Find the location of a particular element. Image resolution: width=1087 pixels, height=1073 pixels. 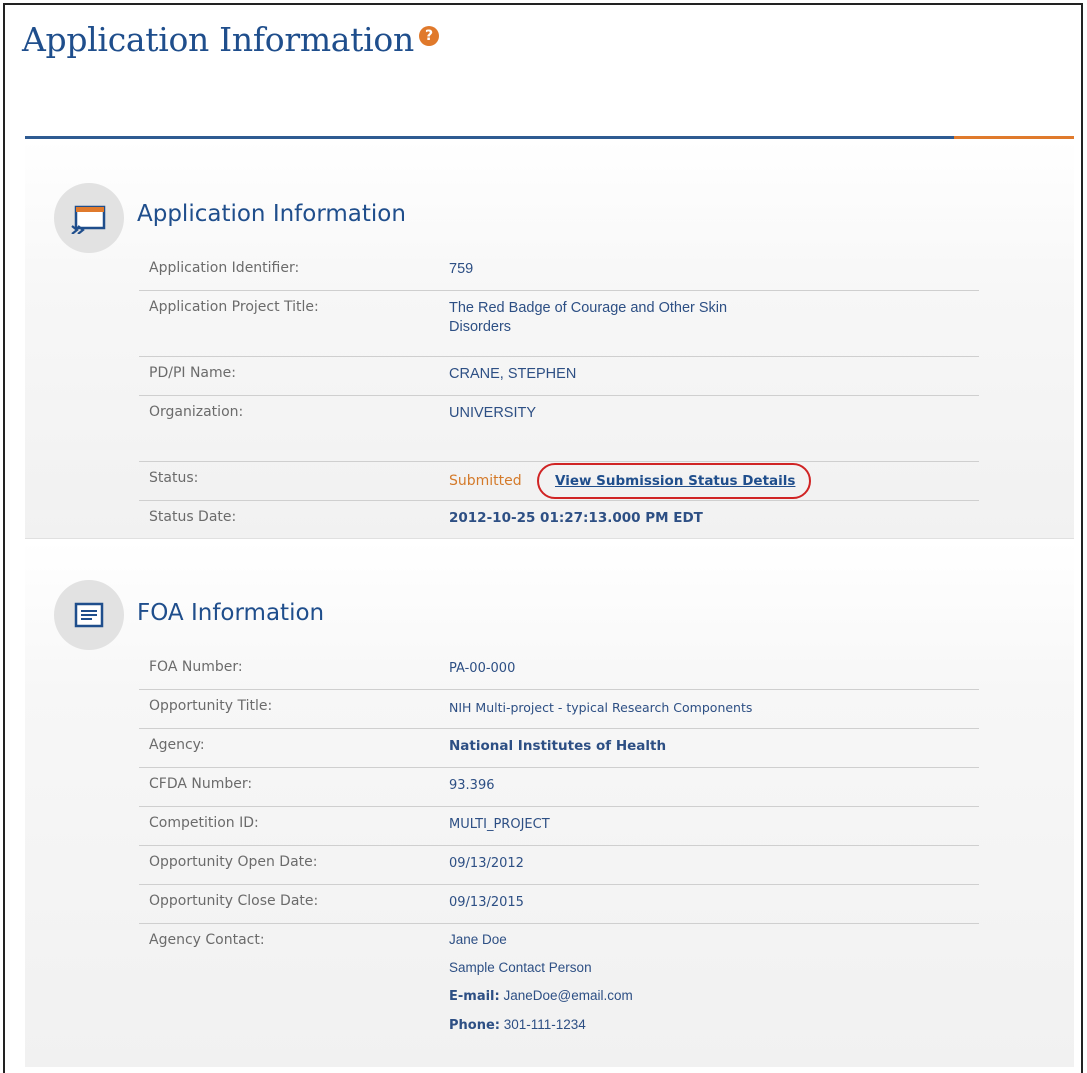

row-label: Agency Contact: is located at coordinates (207, 940).